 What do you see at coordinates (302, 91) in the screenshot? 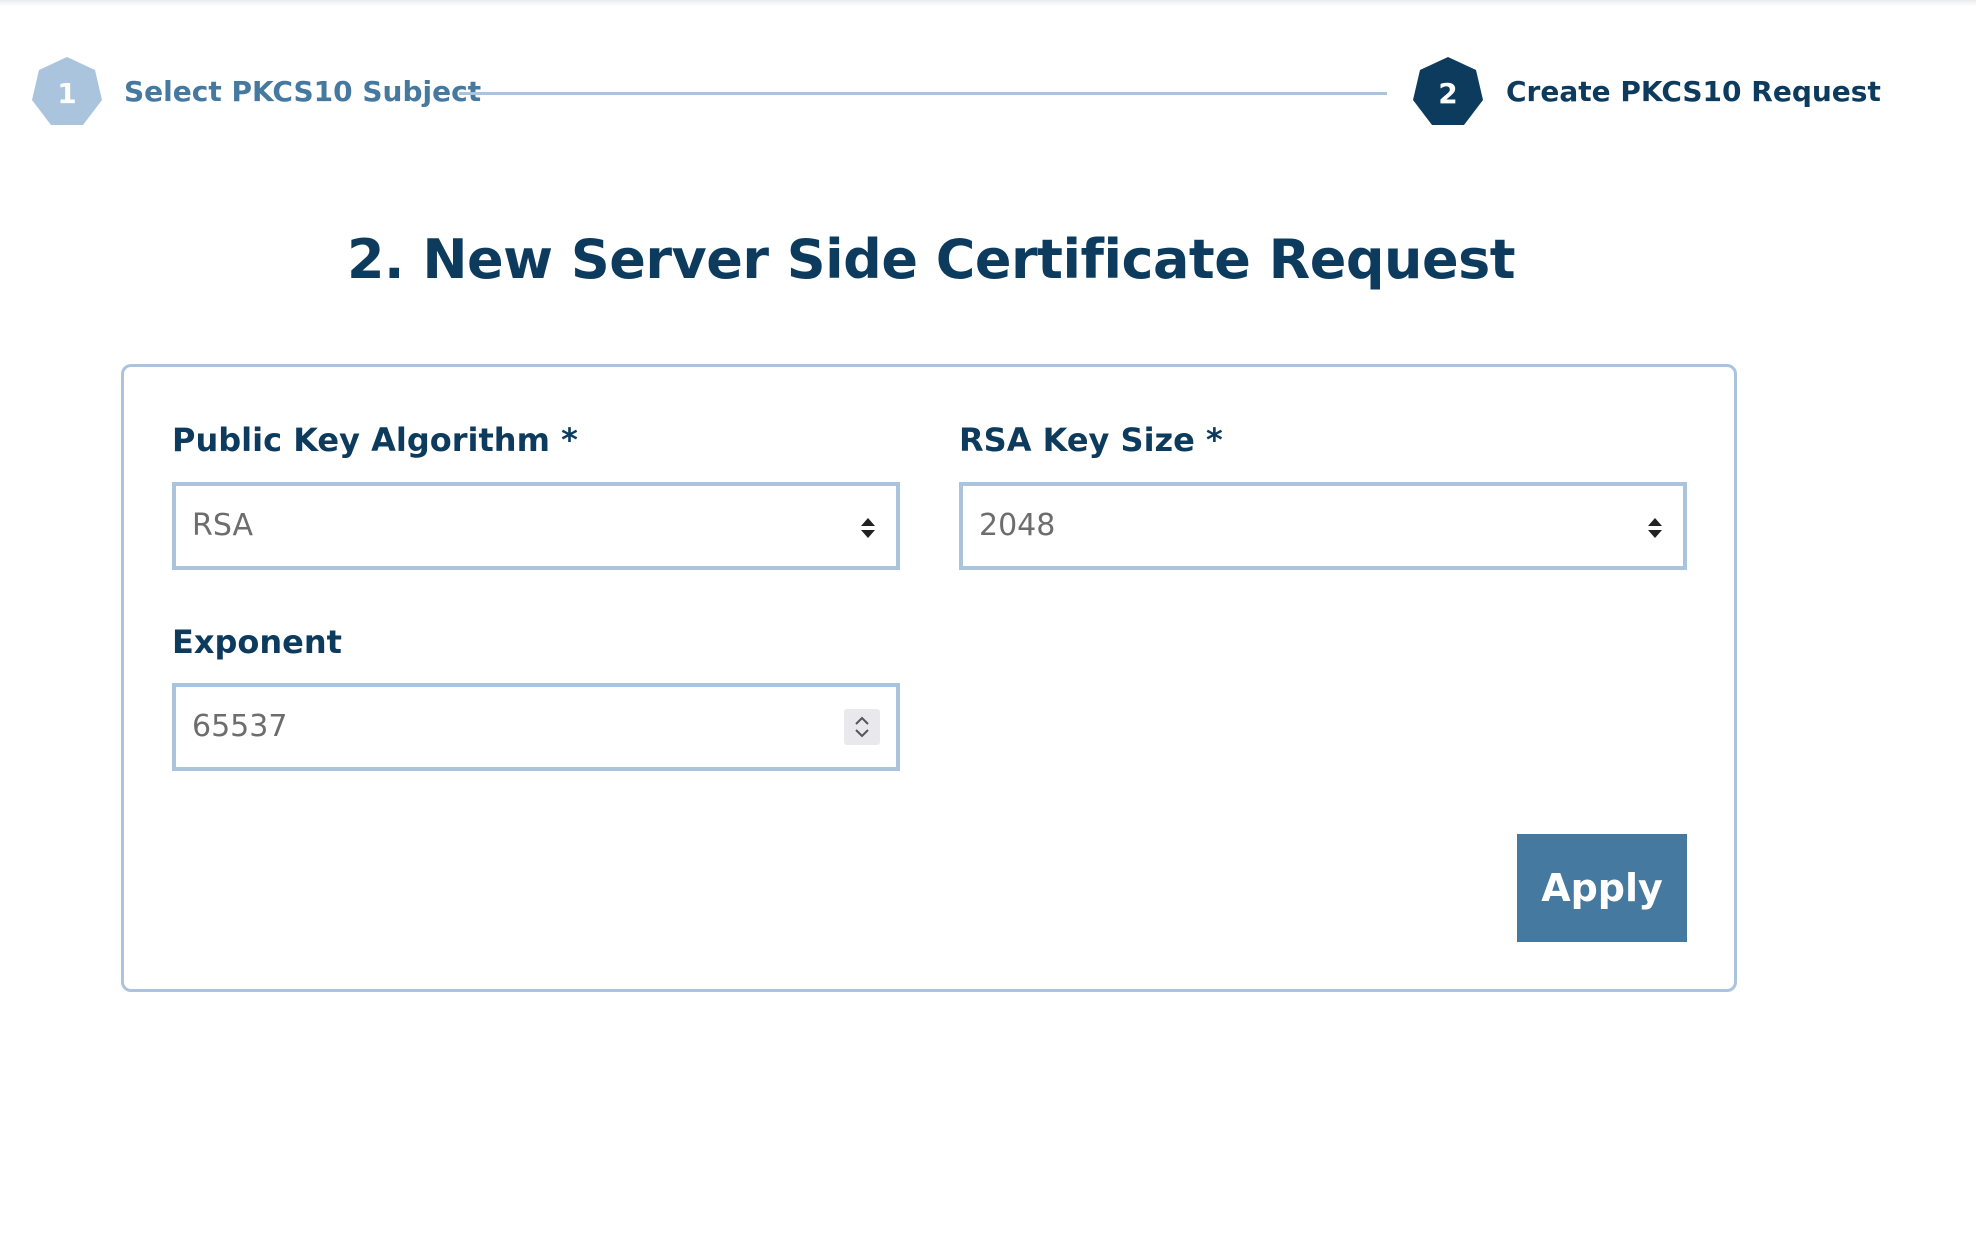
I see `step-1-label: Select PKCS10 Subject` at bounding box center [302, 91].